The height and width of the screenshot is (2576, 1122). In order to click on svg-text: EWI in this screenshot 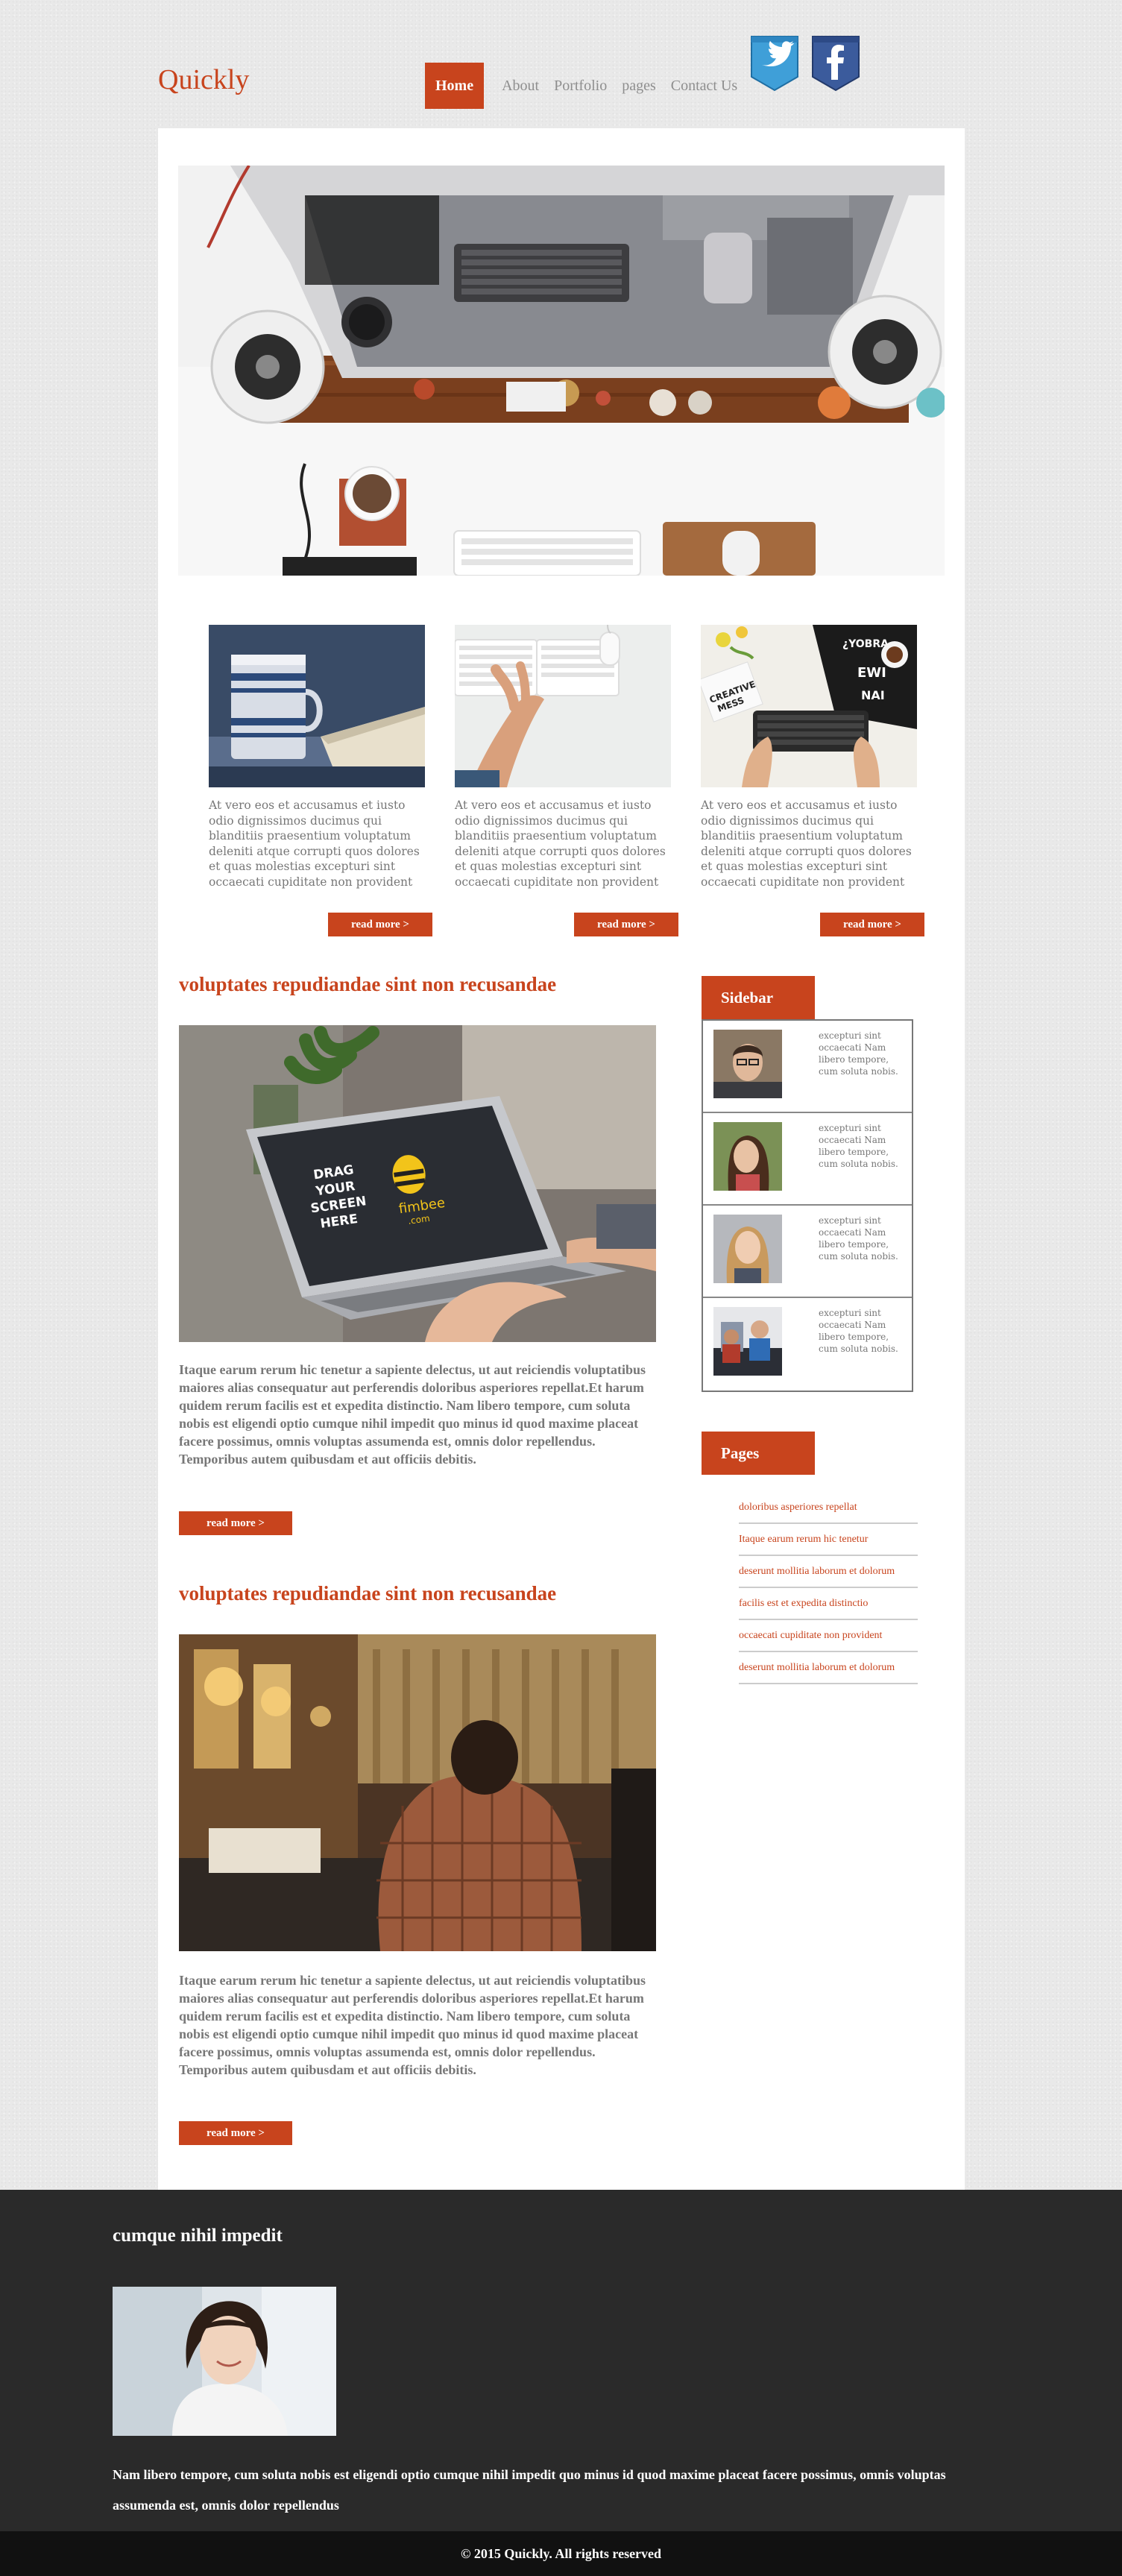, I will do `click(871, 673)`.